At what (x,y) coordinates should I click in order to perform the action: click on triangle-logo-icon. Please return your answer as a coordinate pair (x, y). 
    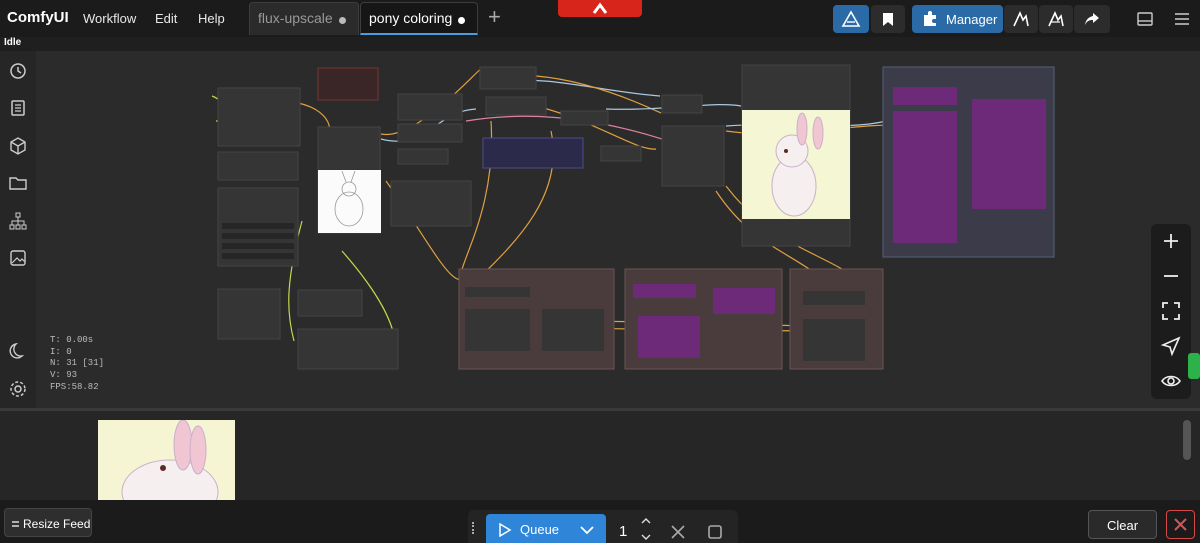
    Looking at the image, I should click on (851, 18).